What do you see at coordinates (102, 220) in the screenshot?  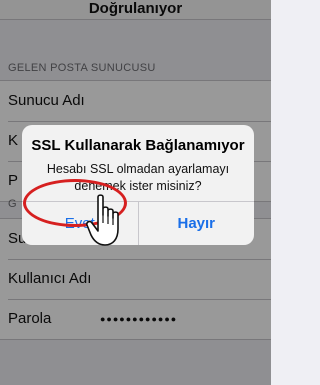 I see `hand-pointer-icon` at bounding box center [102, 220].